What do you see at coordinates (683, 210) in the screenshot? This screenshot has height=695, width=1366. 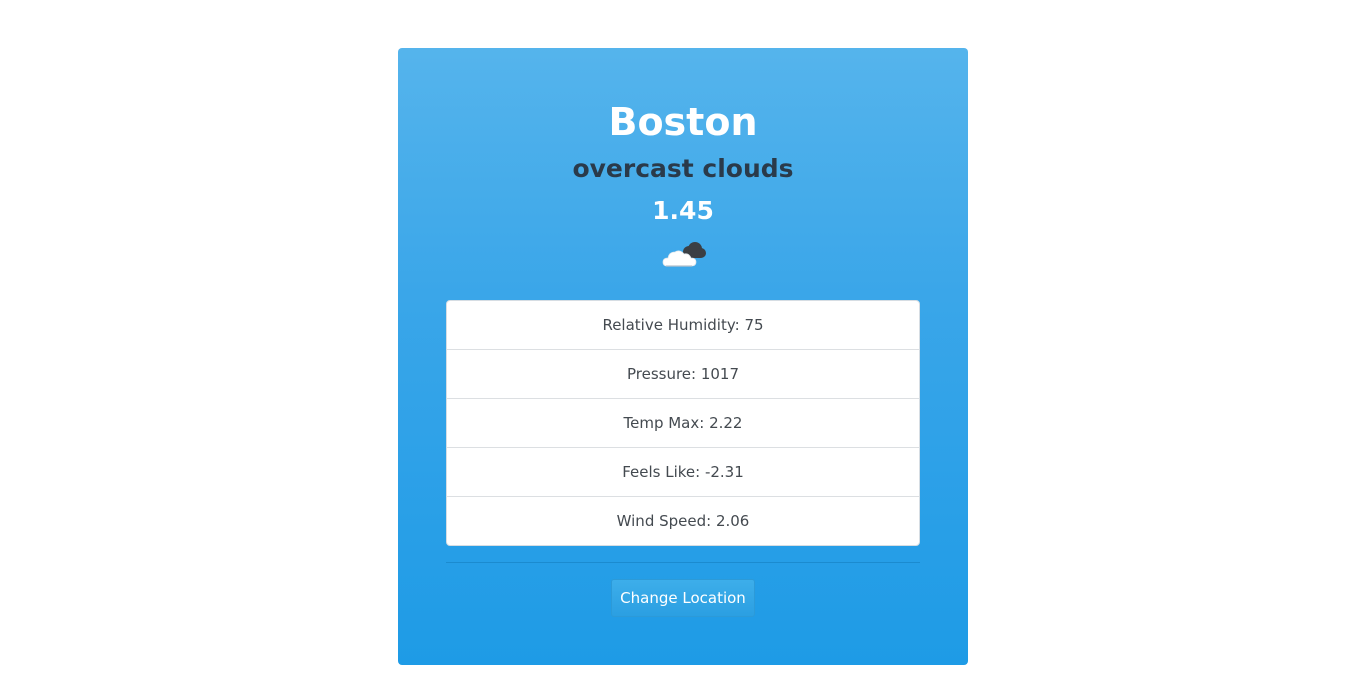 I see `temperature-value: 1.45` at bounding box center [683, 210].